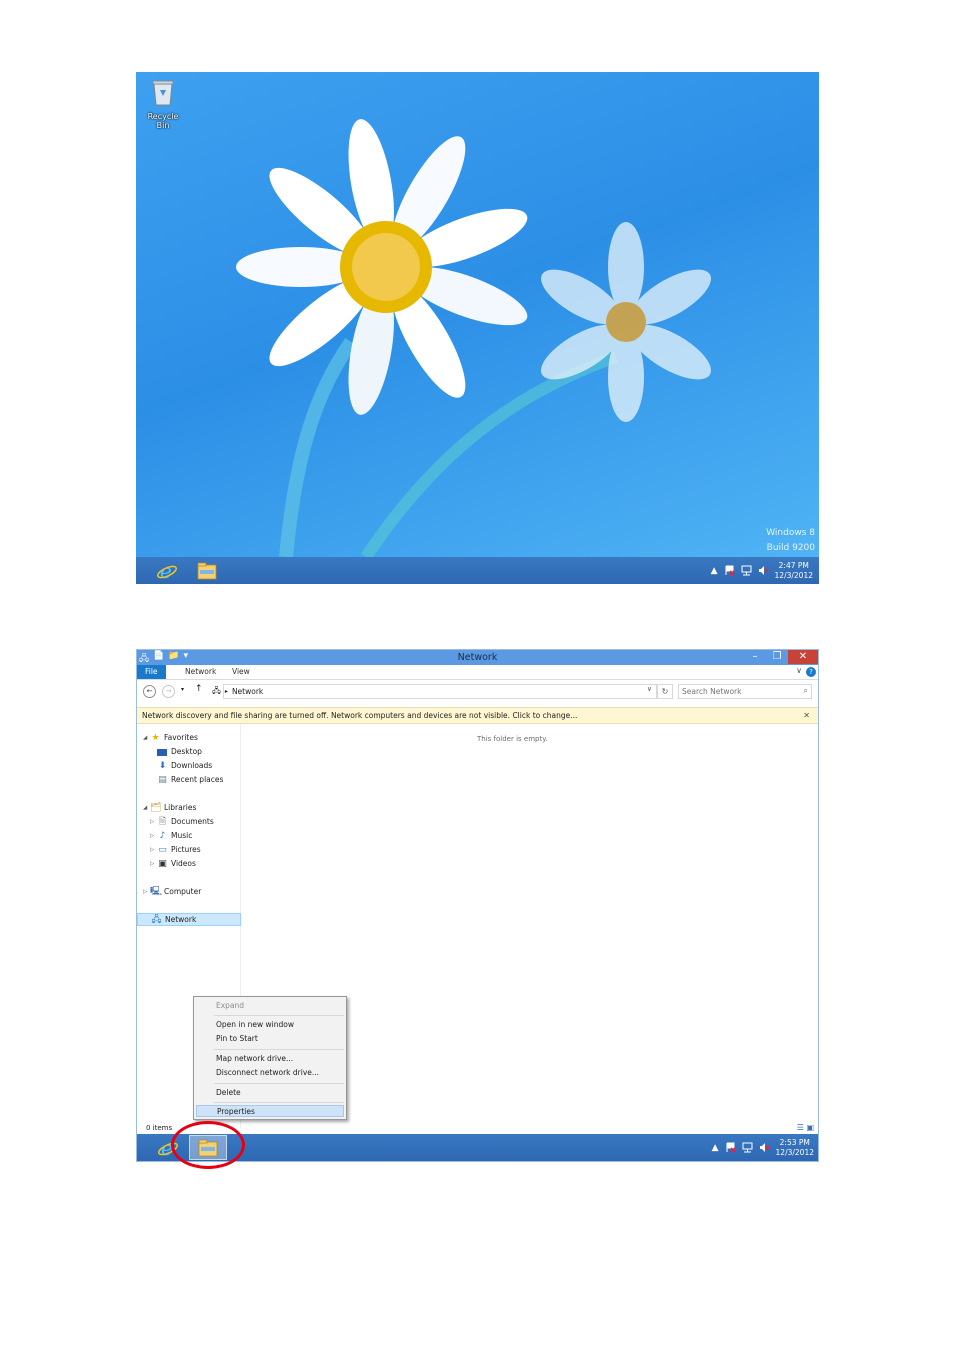  I want to click on system-tray: ▲ 2:47 PM 12/3/2012, so click(762, 570).